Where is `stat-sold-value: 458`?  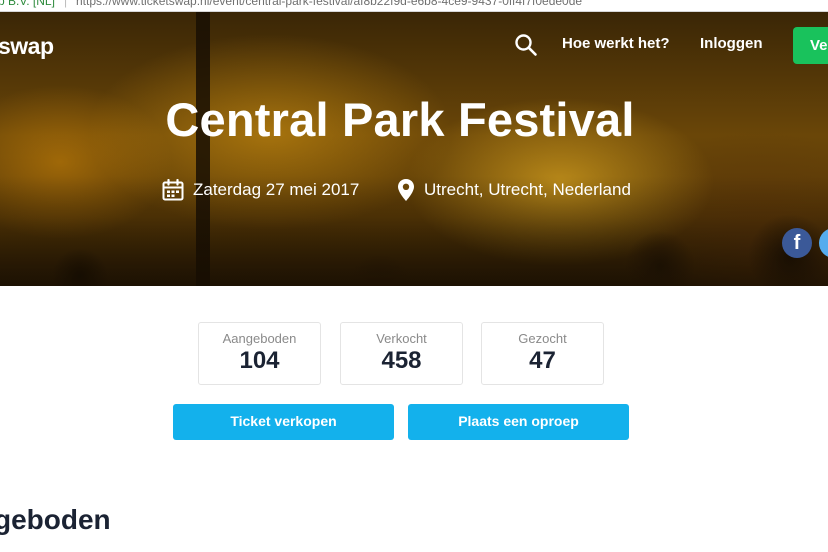 stat-sold-value: 458 is located at coordinates (401, 360).